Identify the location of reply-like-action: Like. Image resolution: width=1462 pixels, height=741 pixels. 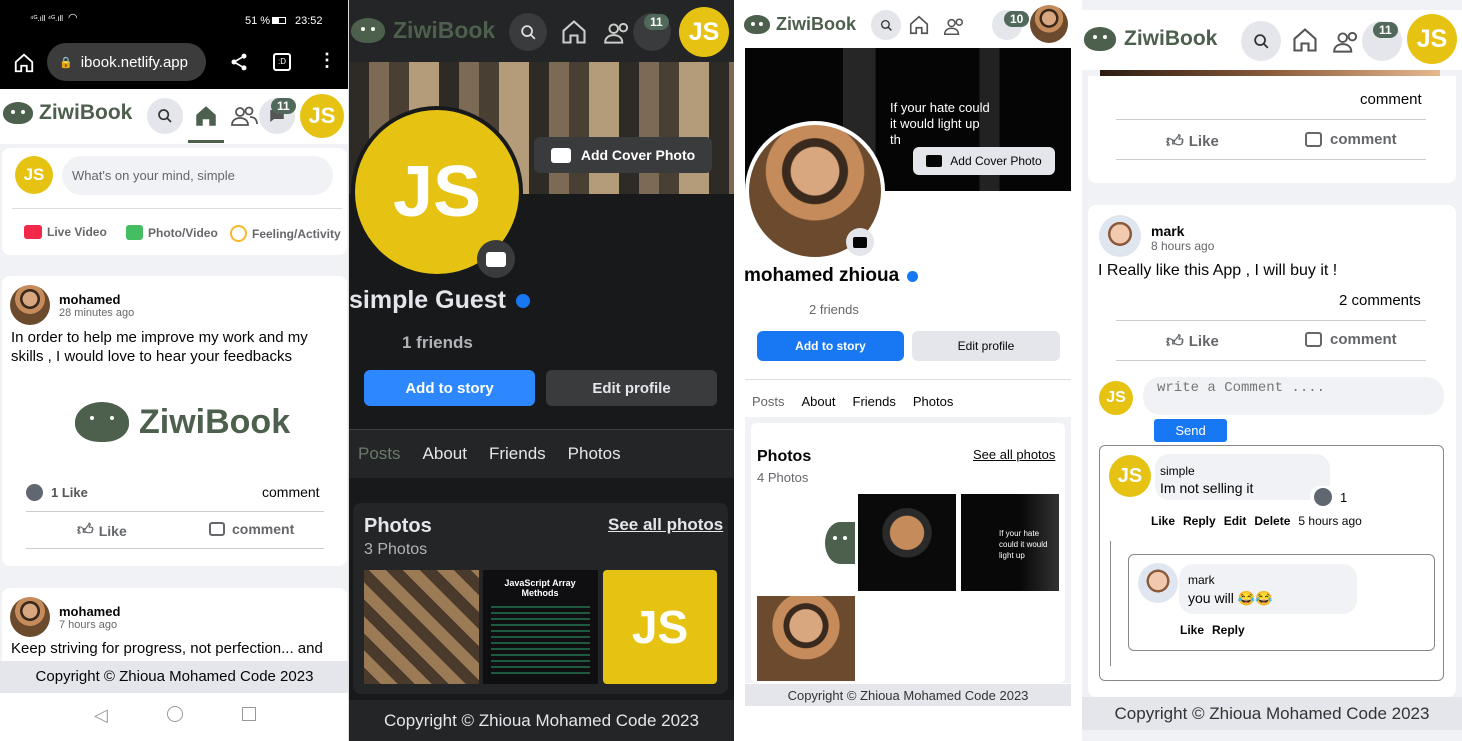
(1192, 630).